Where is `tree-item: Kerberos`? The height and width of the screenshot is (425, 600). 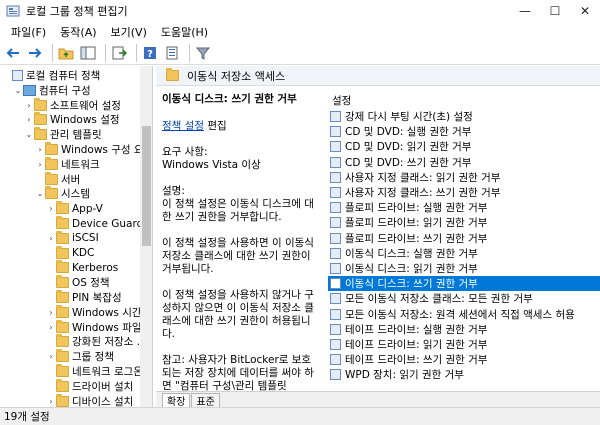 tree-item: Kerberos is located at coordinates (82, 267).